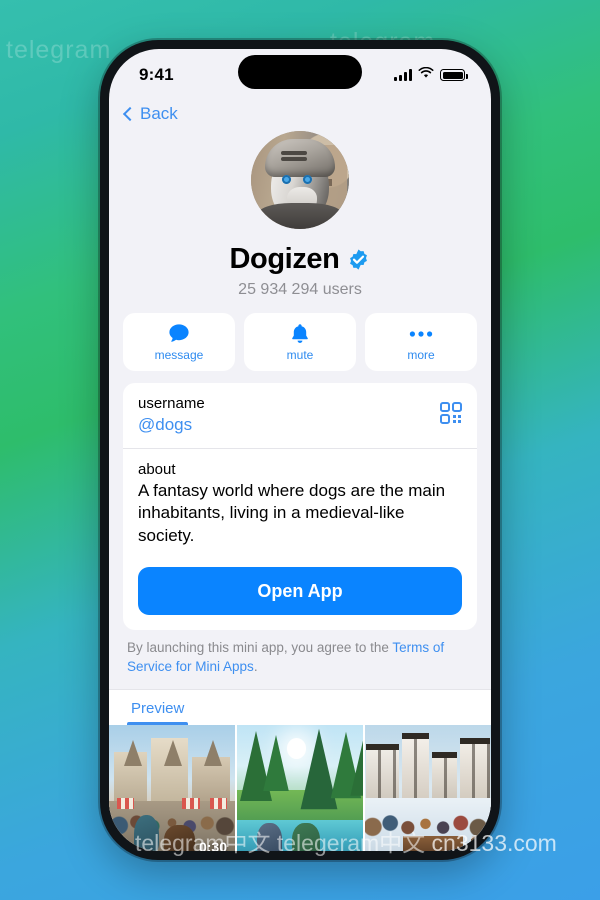 This screenshot has width=600, height=900. Describe the element at coordinates (421, 334) in the screenshot. I see `ellipsis-icon` at that location.